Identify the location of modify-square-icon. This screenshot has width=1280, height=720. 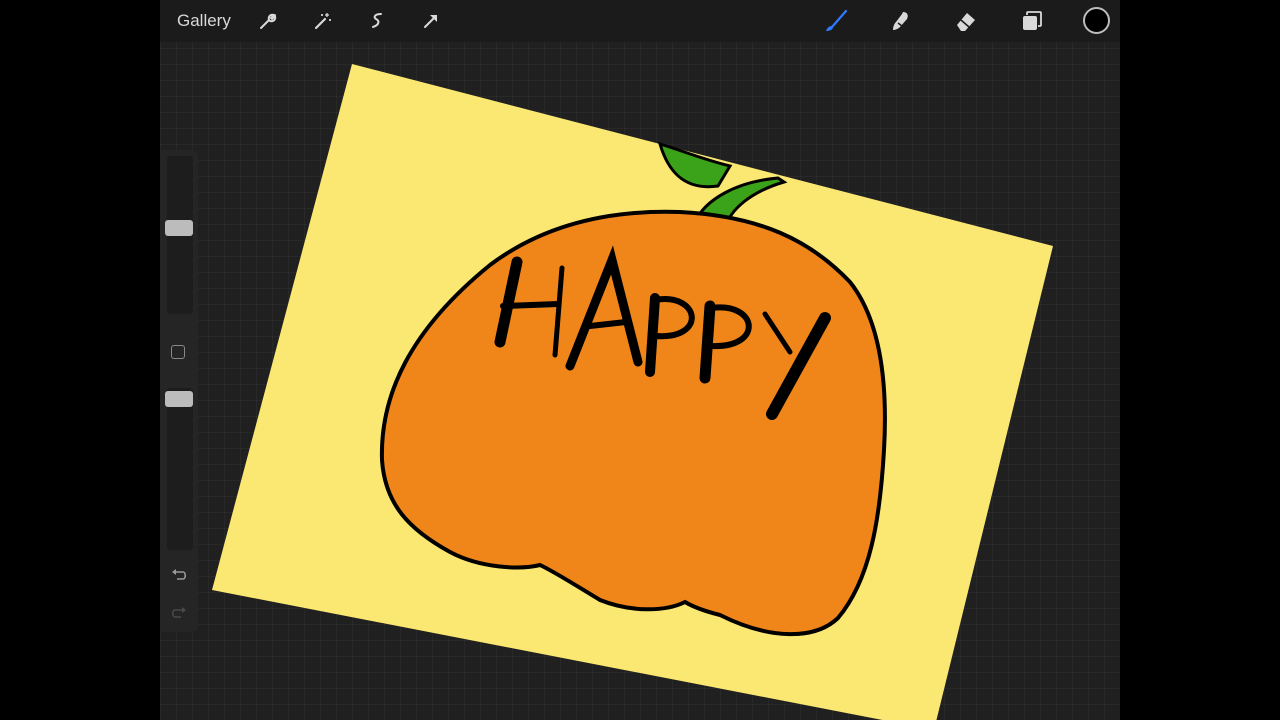
(178, 352).